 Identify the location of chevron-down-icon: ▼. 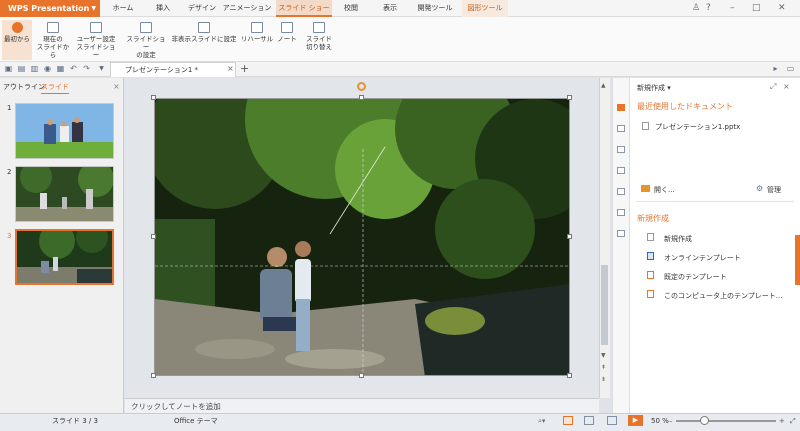
(101, 68).